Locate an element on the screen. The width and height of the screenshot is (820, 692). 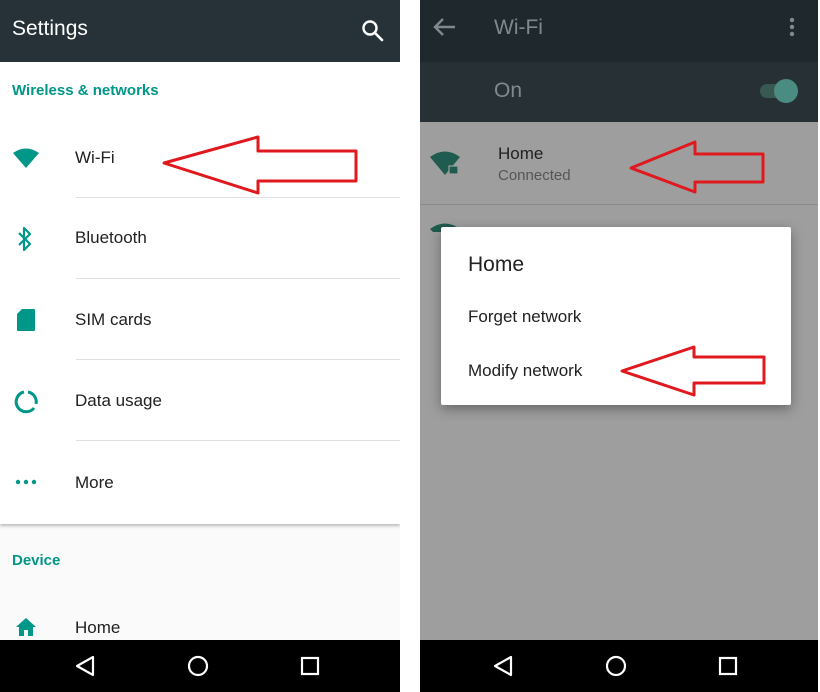
wifi-app-bar is located at coordinates (619, 31).